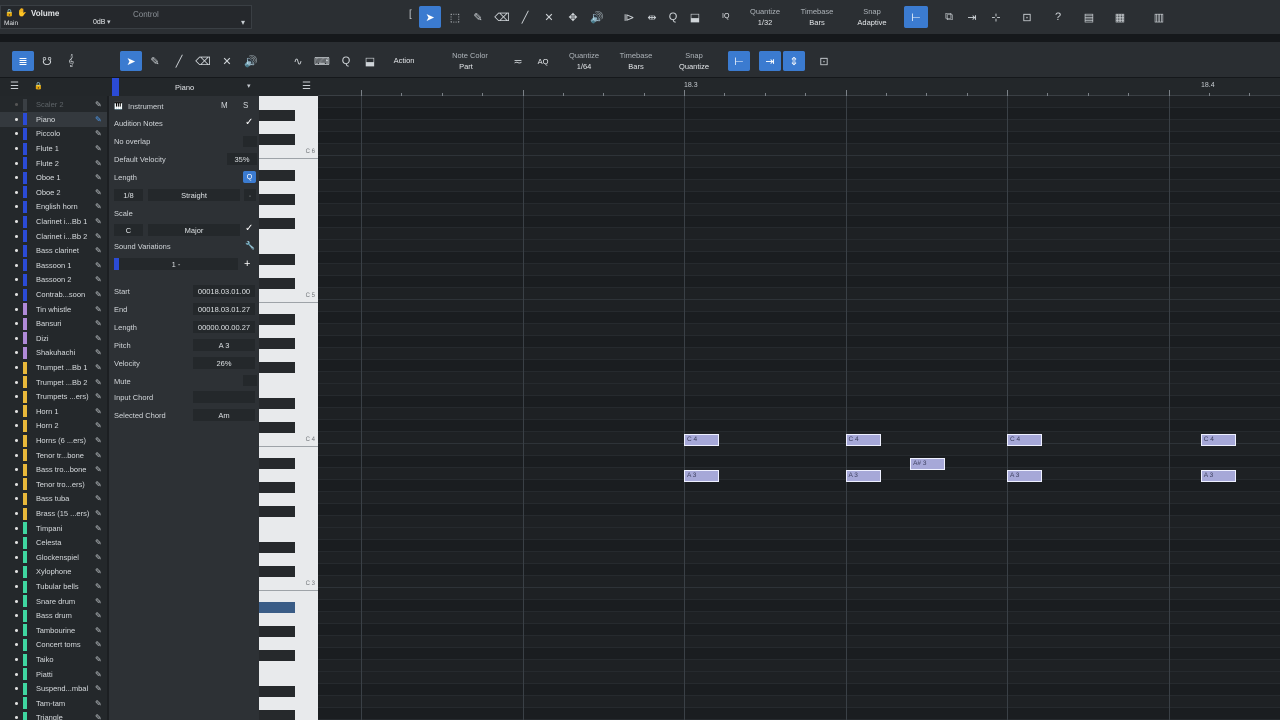 The image size is (1280, 720). I want to click on end-field: 00018.03.01.27, so click(224, 309).